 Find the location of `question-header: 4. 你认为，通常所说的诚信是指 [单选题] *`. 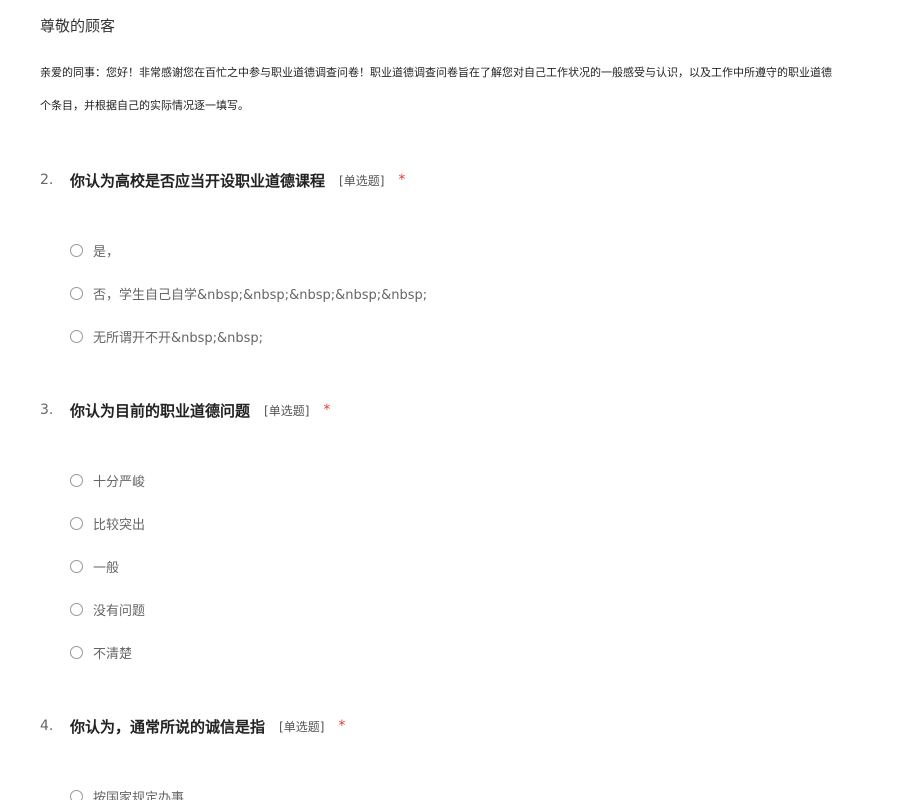

question-header: 4. 你认为，通常所说的诚信是指 [单选题] * is located at coordinates (470, 726).